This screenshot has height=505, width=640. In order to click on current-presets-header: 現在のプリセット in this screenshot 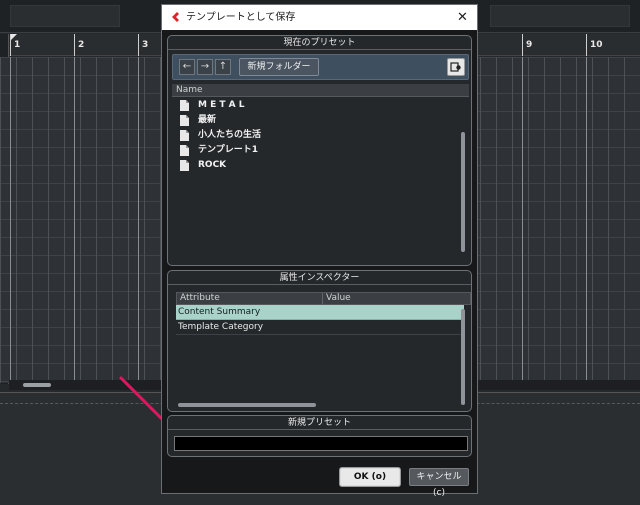, I will do `click(319, 43)`.